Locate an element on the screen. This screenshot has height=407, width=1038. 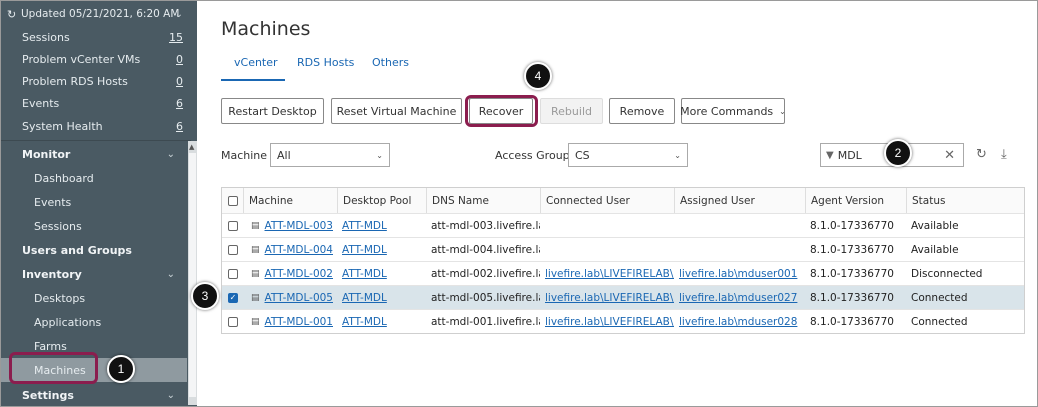
stat-problem-vcenter-vms: Problem vCenter VMs 0 is located at coordinates (94, 59).